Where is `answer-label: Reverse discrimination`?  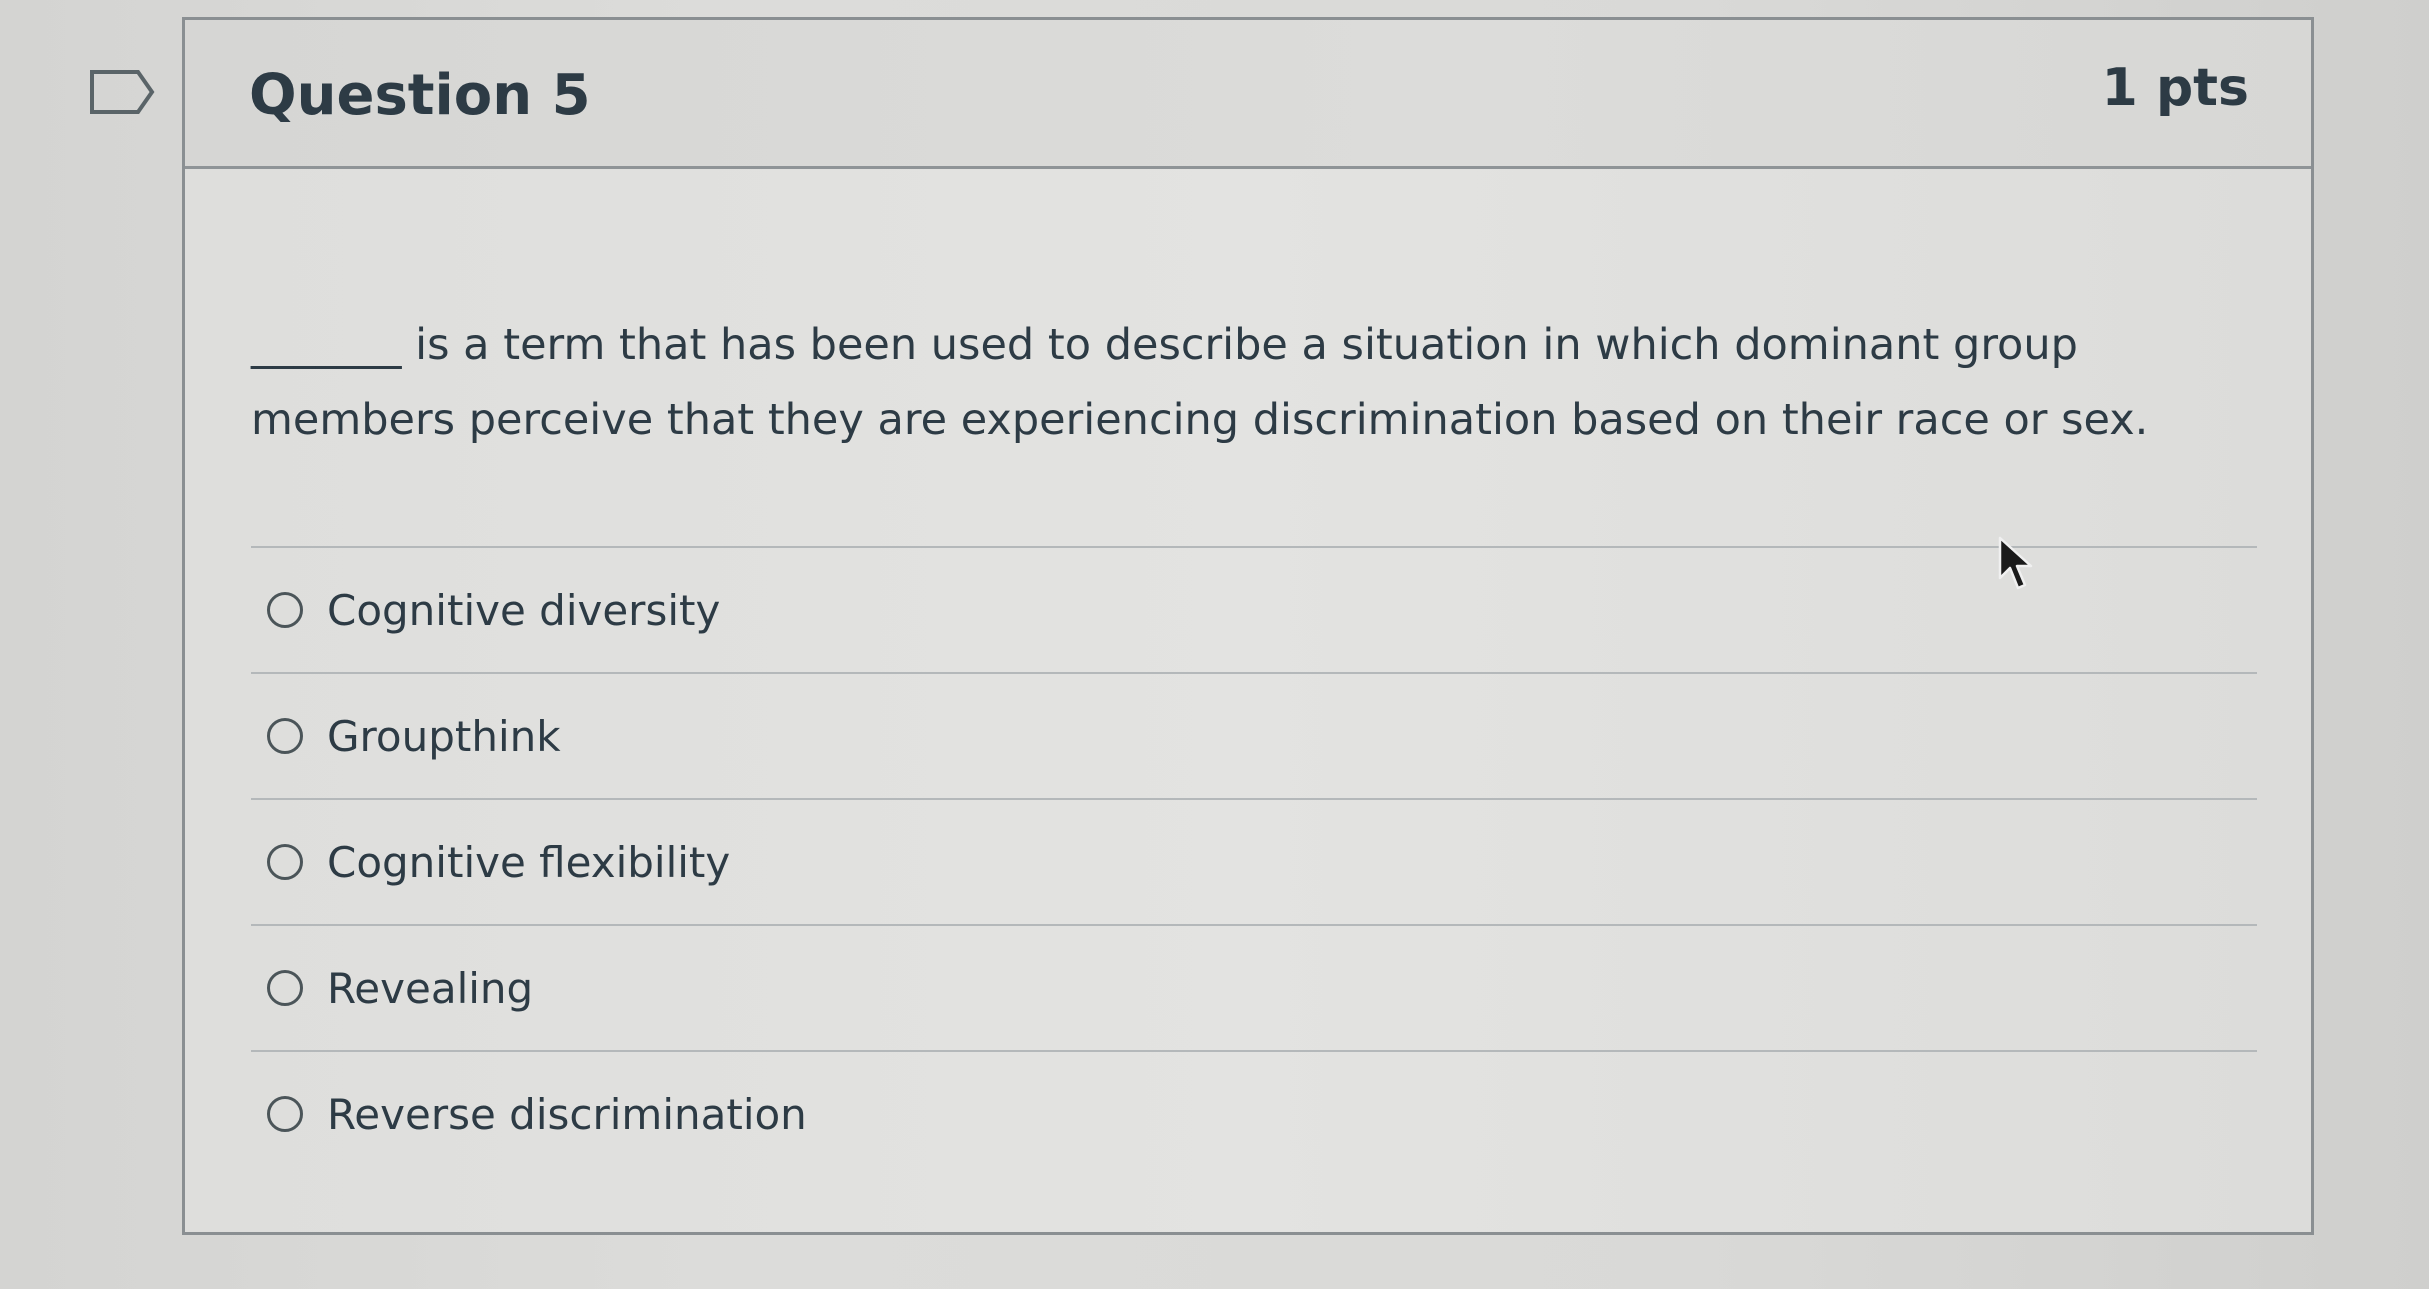 answer-label: Reverse discrimination is located at coordinates (567, 1114).